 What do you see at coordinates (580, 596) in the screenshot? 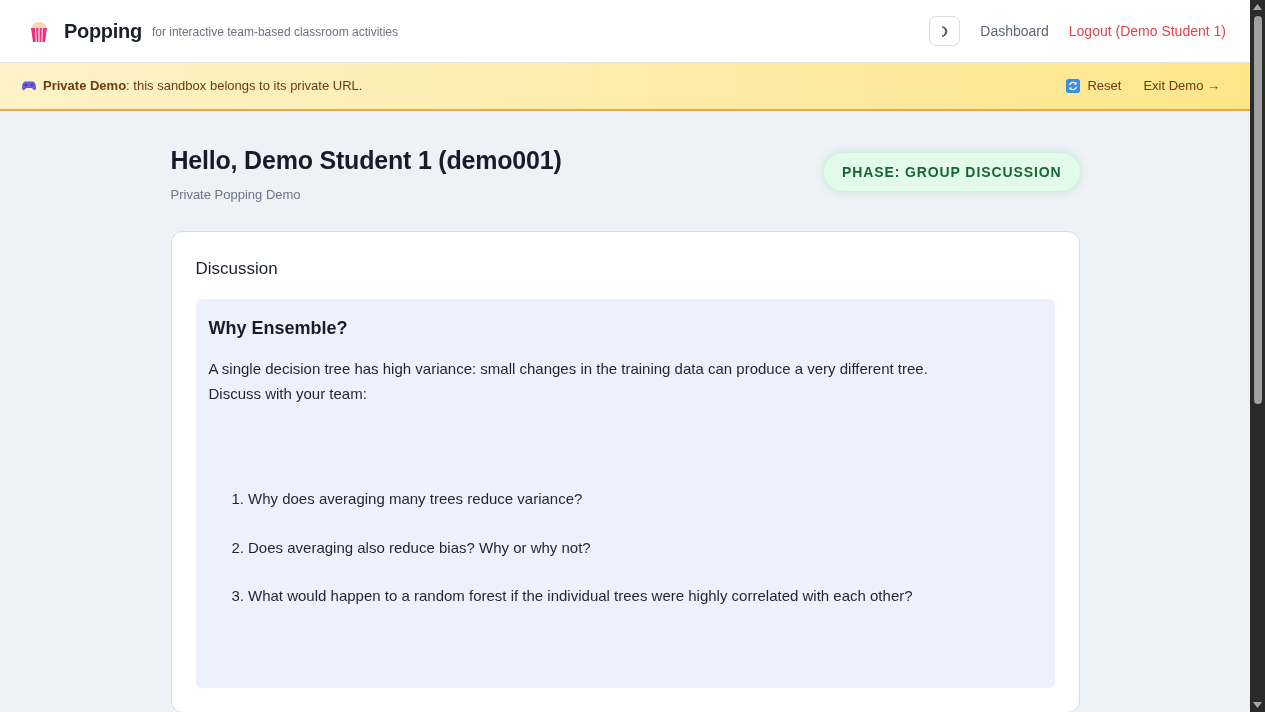
I see `question-text: What would happen to a random forest if the individual trees were highly correlated with each other?` at bounding box center [580, 596].